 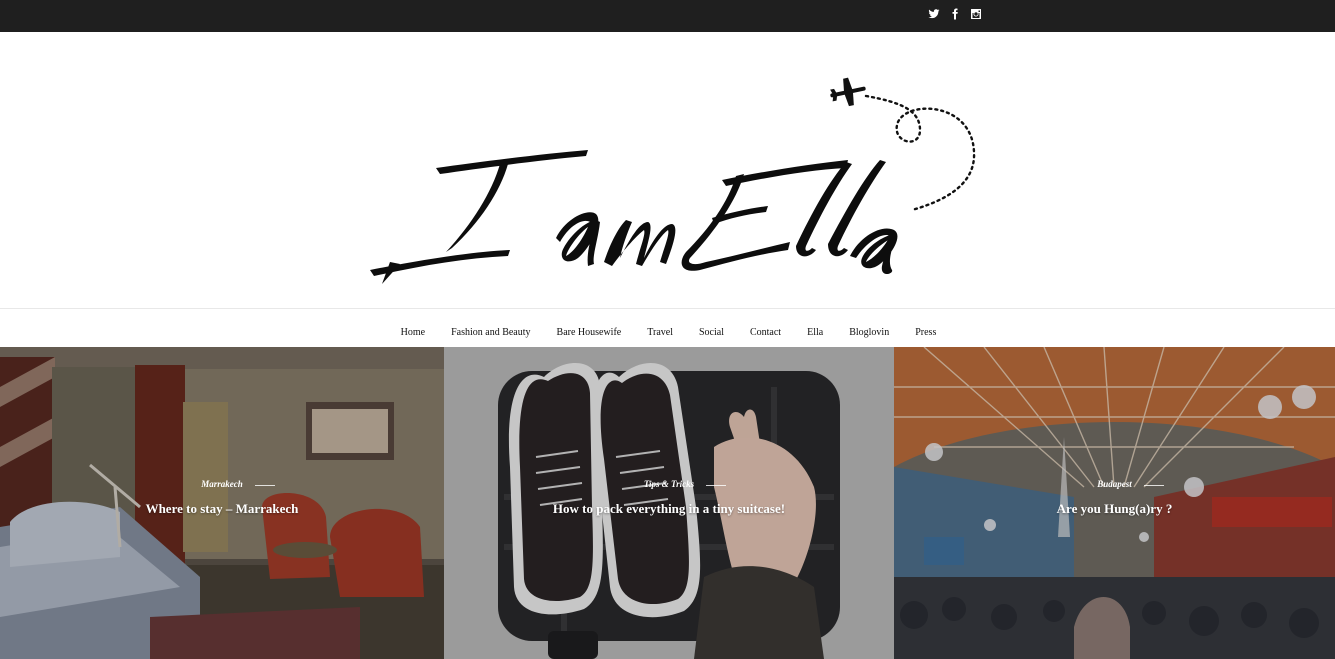 What do you see at coordinates (848, 92) in the screenshot?
I see `airplane-icon` at bounding box center [848, 92].